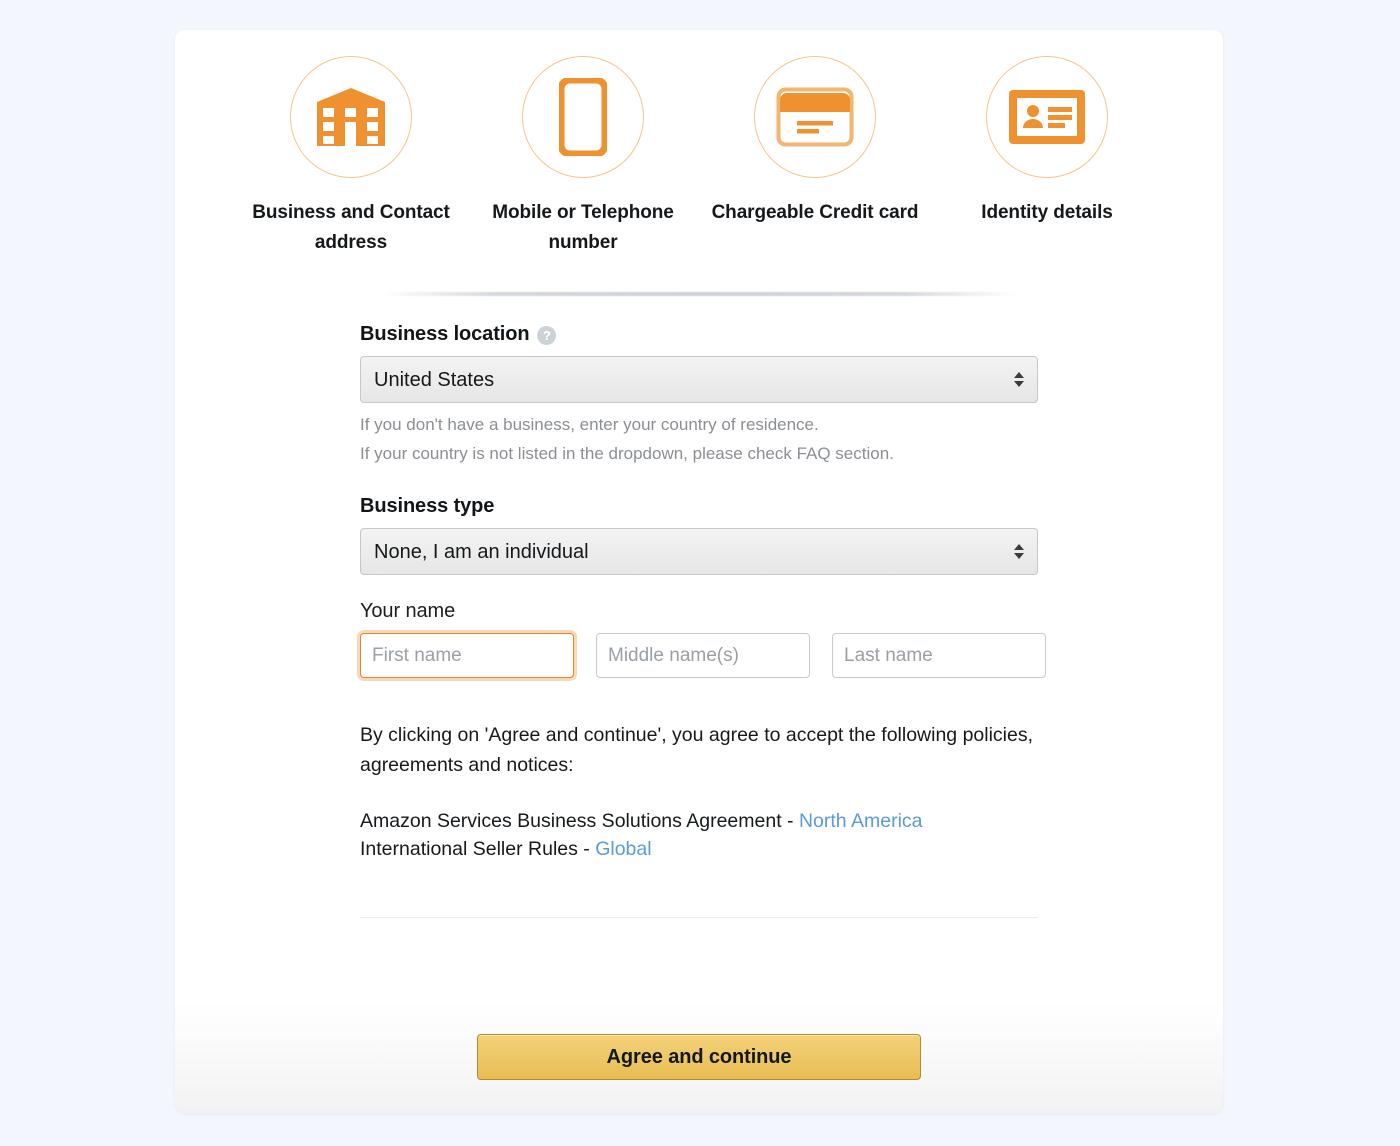  Describe the element at coordinates (861, 821) in the screenshot. I see `policy-link-north-america: North America` at that location.